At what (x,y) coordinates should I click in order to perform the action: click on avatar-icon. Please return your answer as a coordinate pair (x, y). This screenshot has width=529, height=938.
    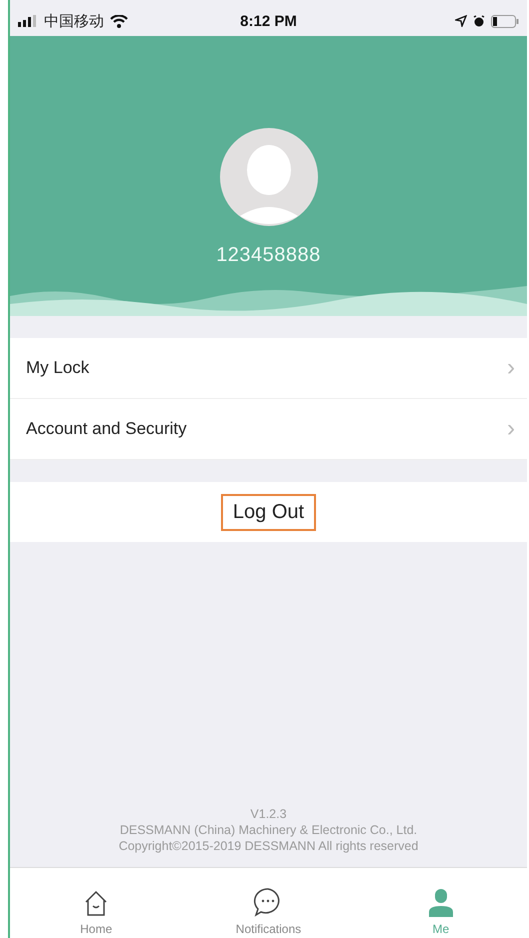
    Looking at the image, I should click on (269, 177).